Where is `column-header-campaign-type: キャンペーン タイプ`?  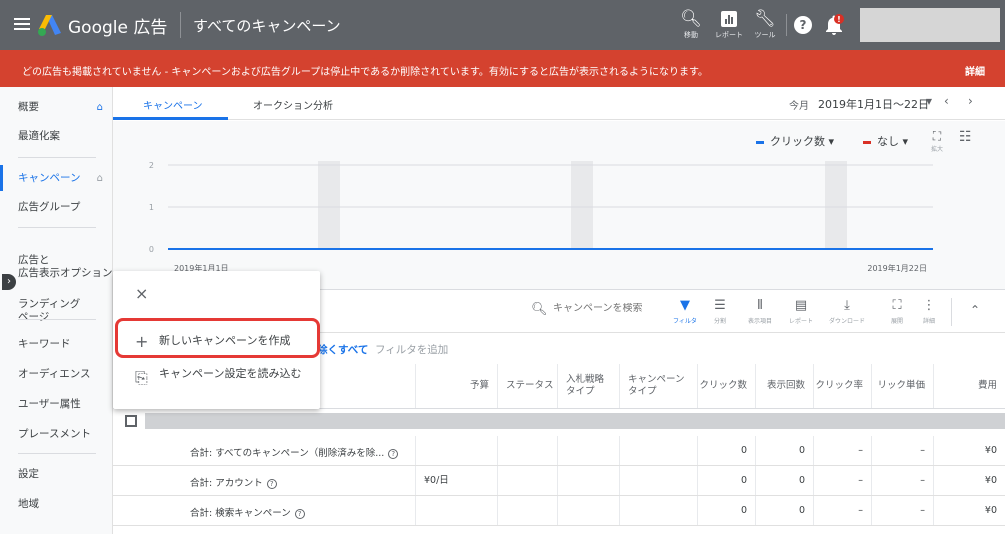 column-header-campaign-type: キャンペーン タイプ is located at coordinates (658, 386).